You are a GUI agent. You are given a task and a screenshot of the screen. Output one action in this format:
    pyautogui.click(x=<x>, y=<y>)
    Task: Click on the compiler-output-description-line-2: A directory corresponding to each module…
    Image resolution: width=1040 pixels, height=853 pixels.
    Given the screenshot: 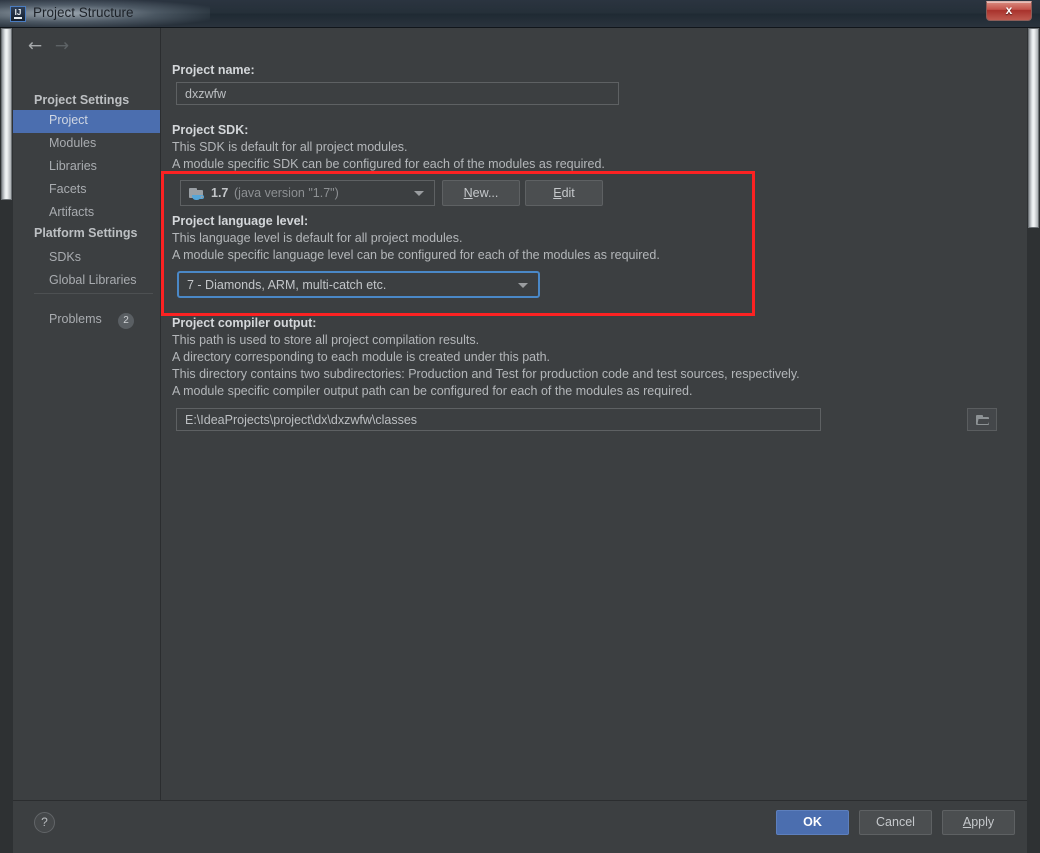 What is the action you would take?
    pyautogui.click(x=361, y=357)
    